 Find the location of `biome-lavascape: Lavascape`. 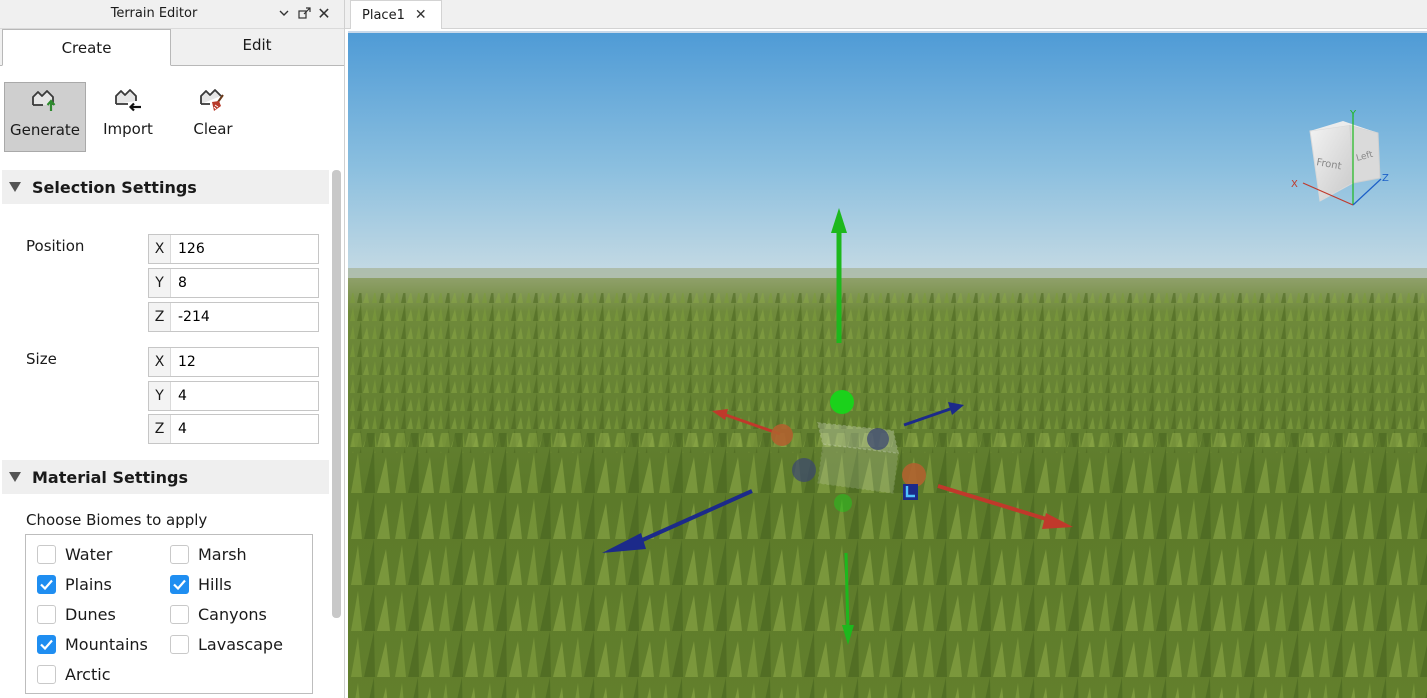

biome-lavascape: Lavascape is located at coordinates (226, 644).